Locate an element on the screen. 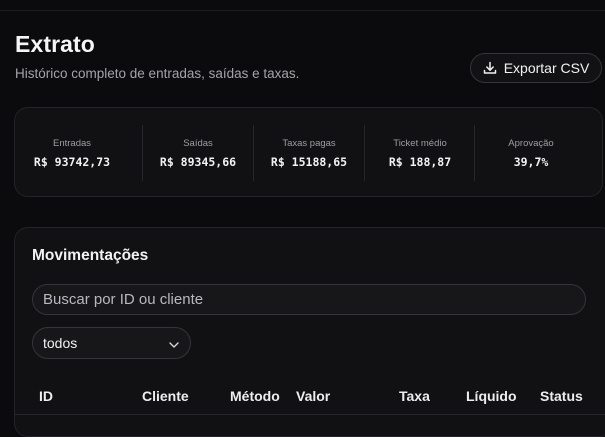 The width and height of the screenshot is (605, 437). stat-label: Taxas pagas is located at coordinates (309, 143).